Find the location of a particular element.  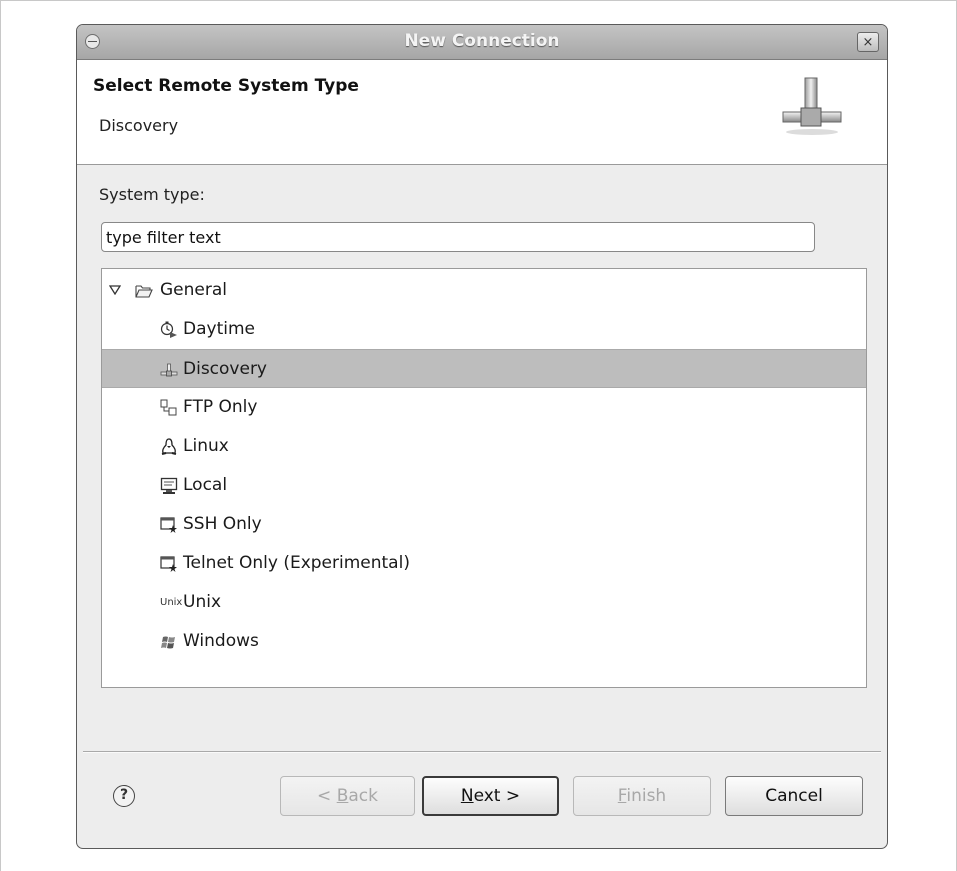

close-button: × is located at coordinates (868, 42).